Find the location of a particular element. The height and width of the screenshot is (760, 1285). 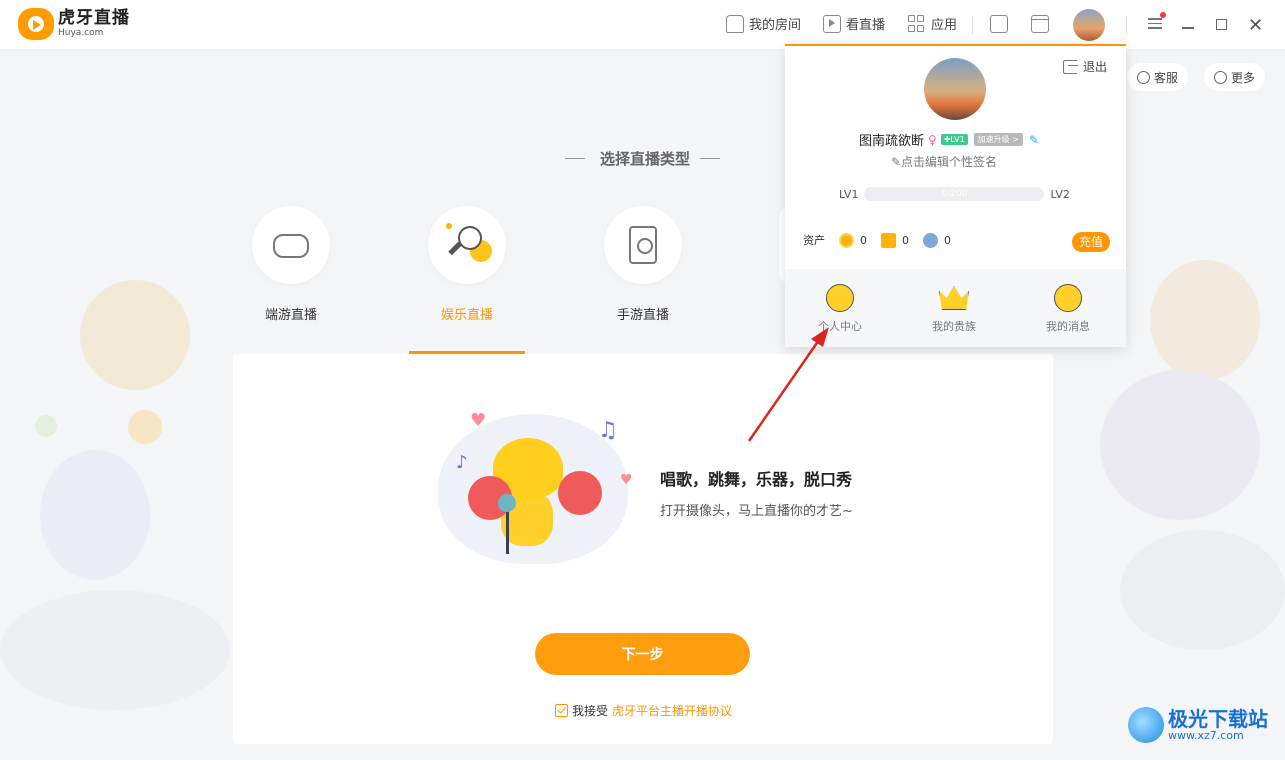

silver-bean-icon is located at coordinates (888, 240).